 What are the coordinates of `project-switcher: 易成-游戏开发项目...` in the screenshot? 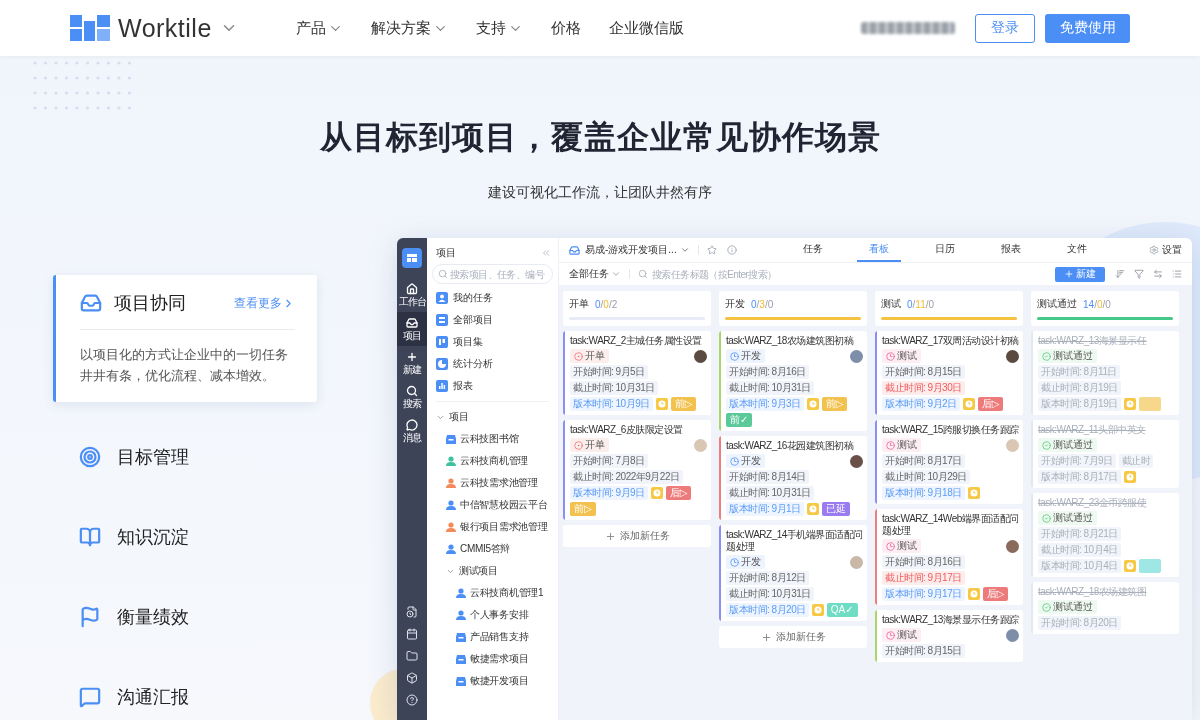 It's located at (631, 250).